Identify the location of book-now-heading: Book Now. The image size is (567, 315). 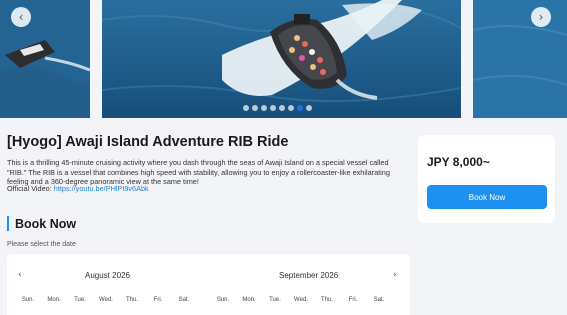
(46, 223).